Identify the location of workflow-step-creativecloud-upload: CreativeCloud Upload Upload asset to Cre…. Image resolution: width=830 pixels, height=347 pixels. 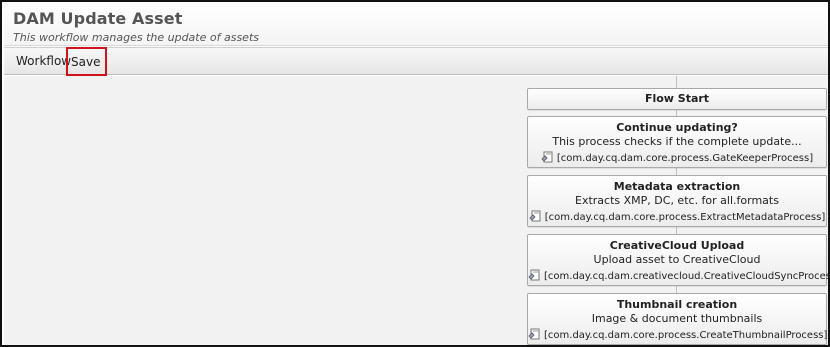
(677, 260).